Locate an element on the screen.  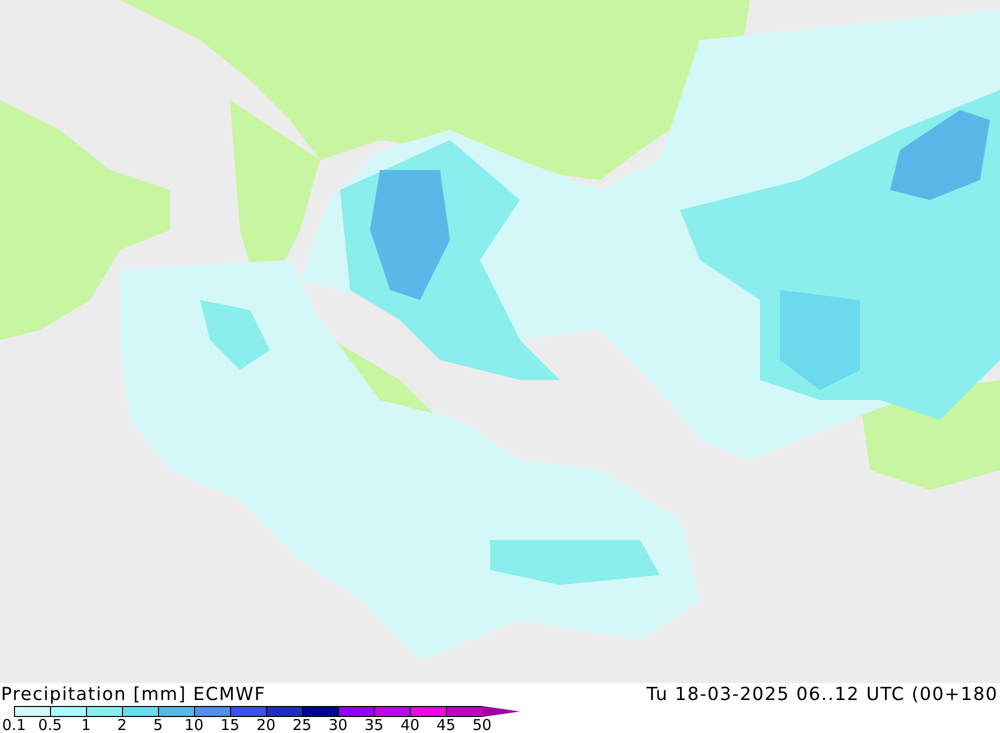
scale-tick-label: 10 is located at coordinates (194, 725).